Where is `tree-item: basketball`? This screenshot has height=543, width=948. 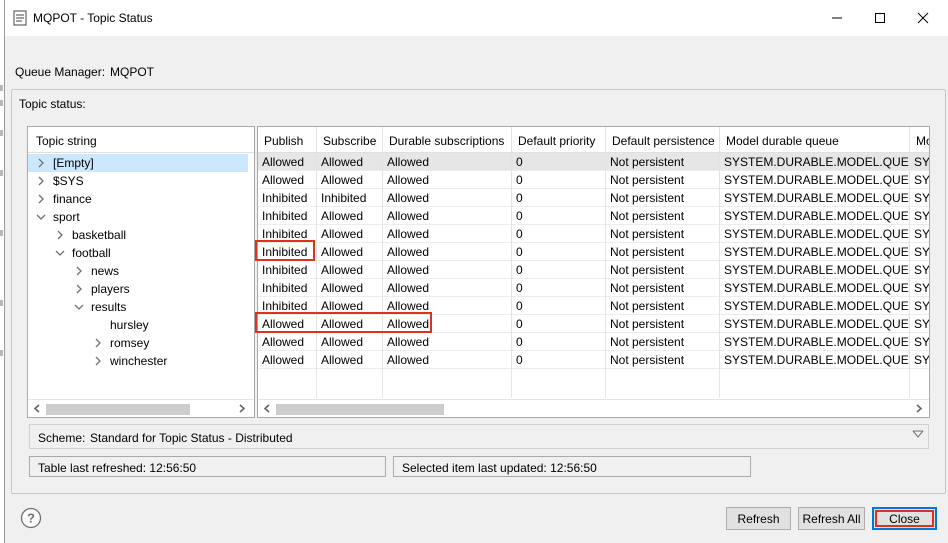
tree-item: basketball is located at coordinates (138, 235).